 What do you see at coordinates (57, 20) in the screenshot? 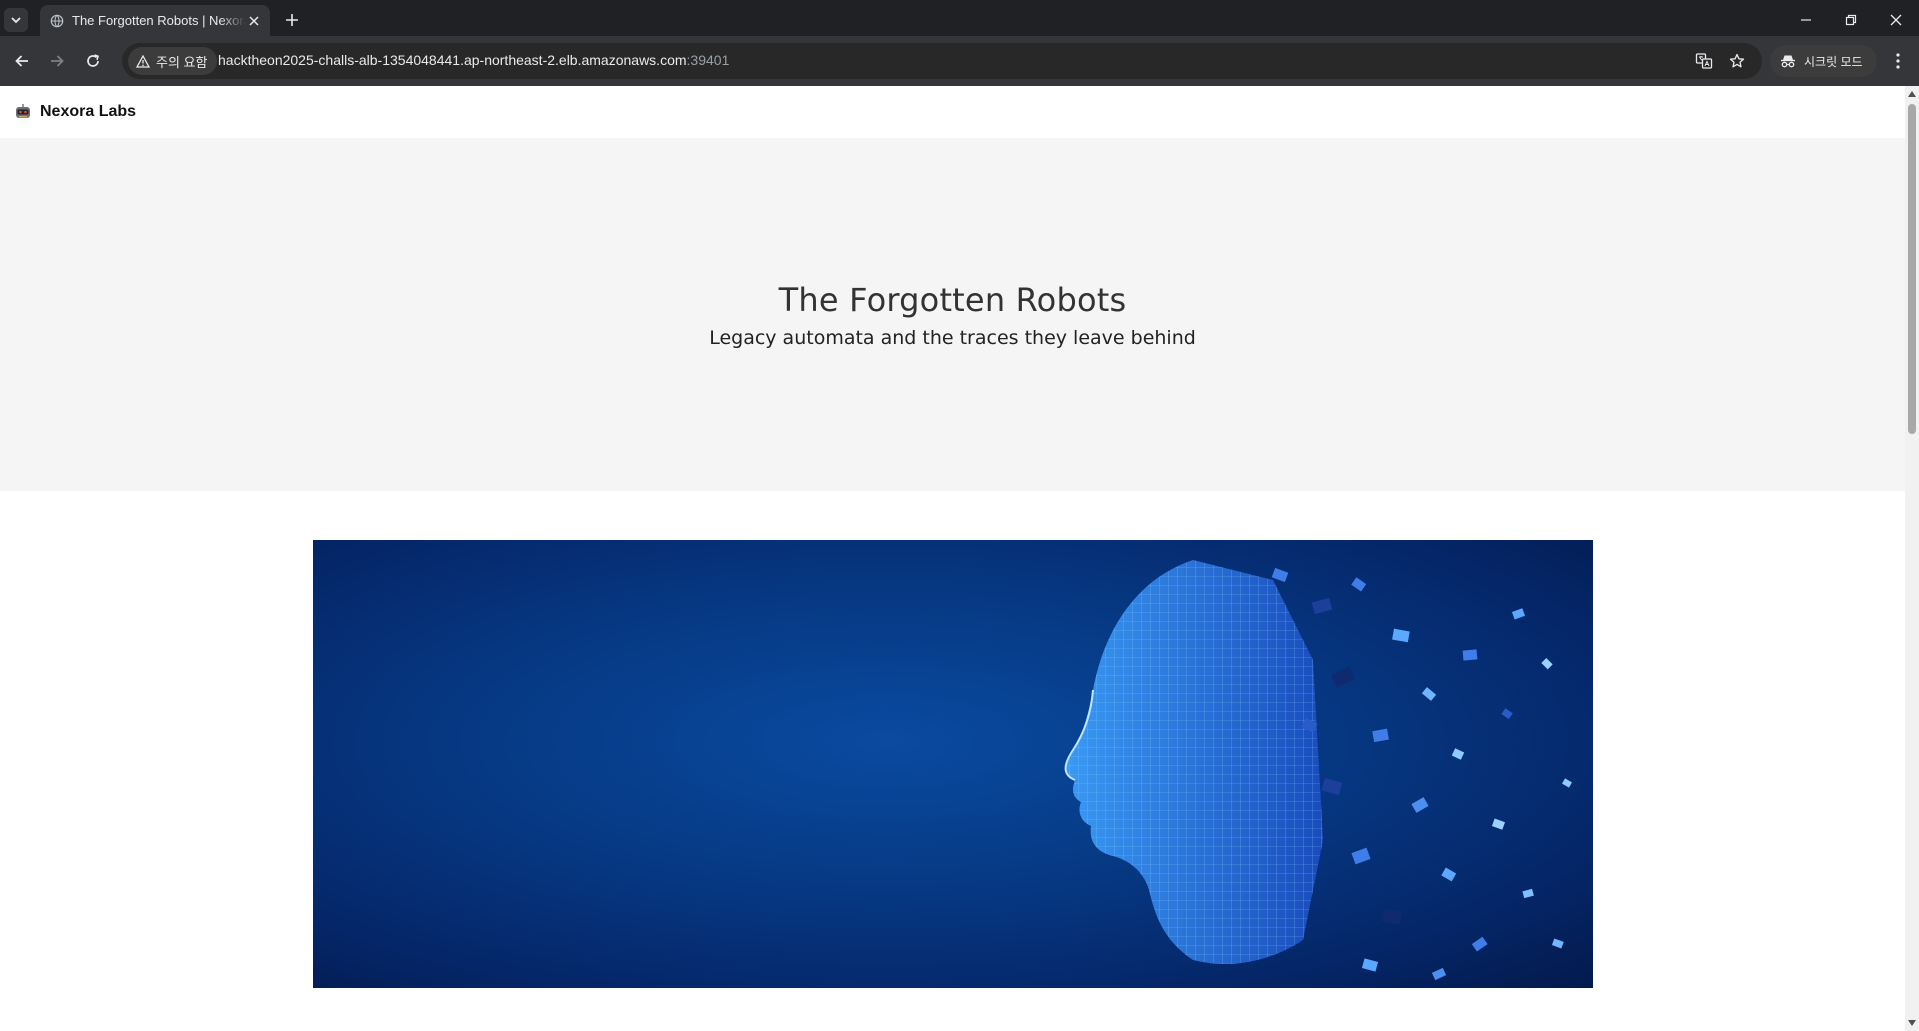
I see `globe-icon` at bounding box center [57, 20].